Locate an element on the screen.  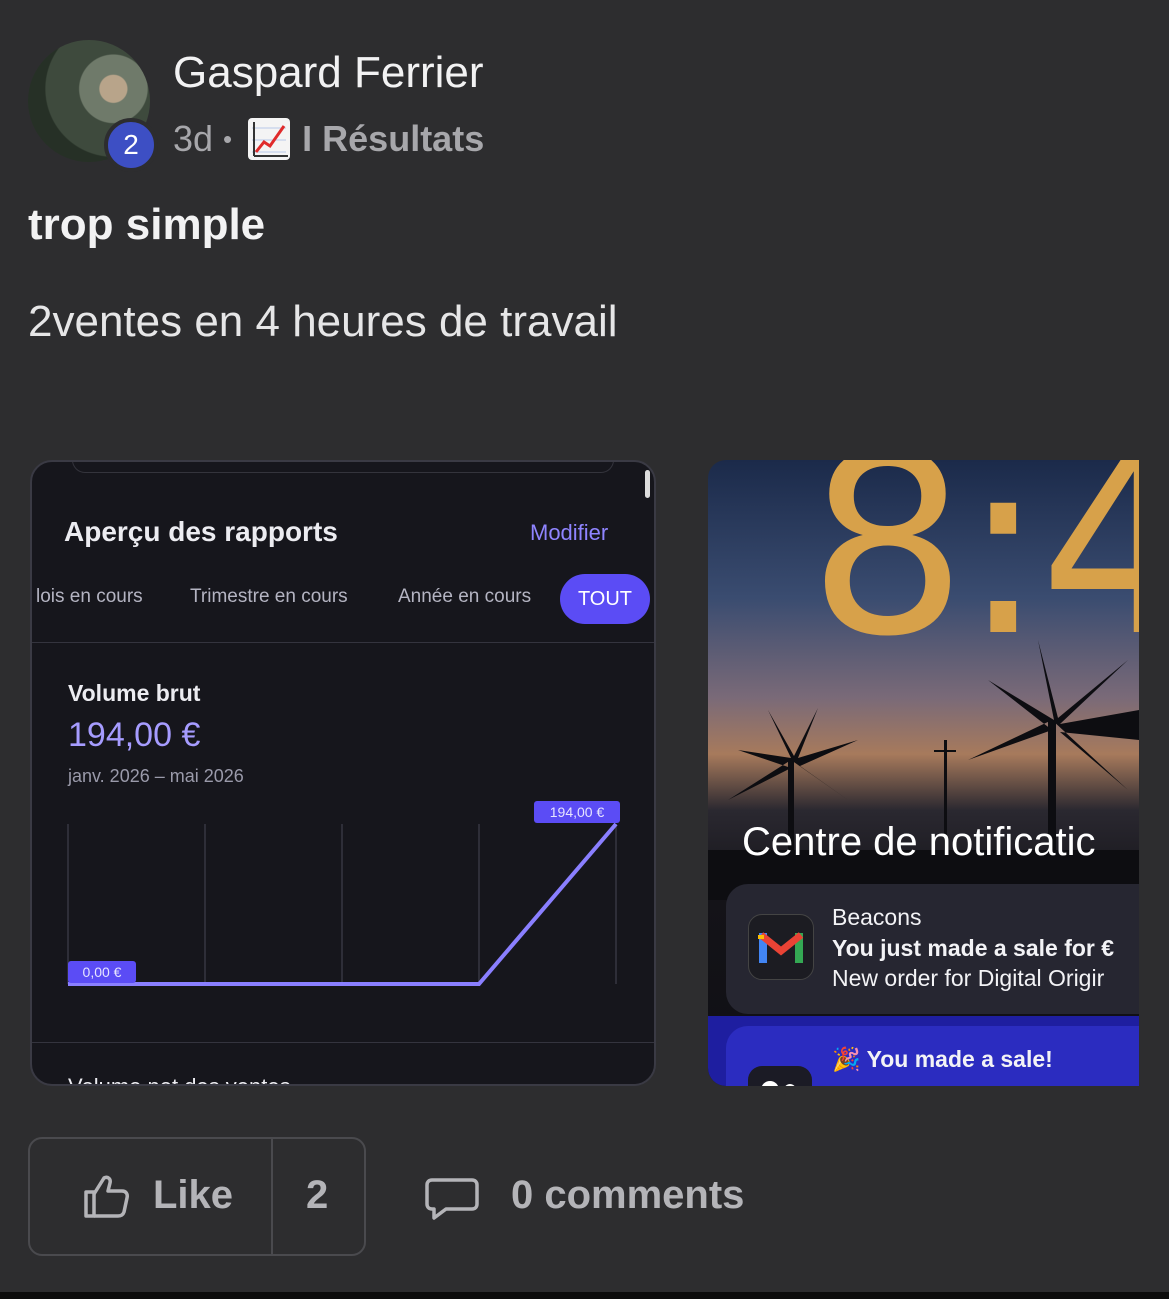
comment-icon is located at coordinates (452, 1198).